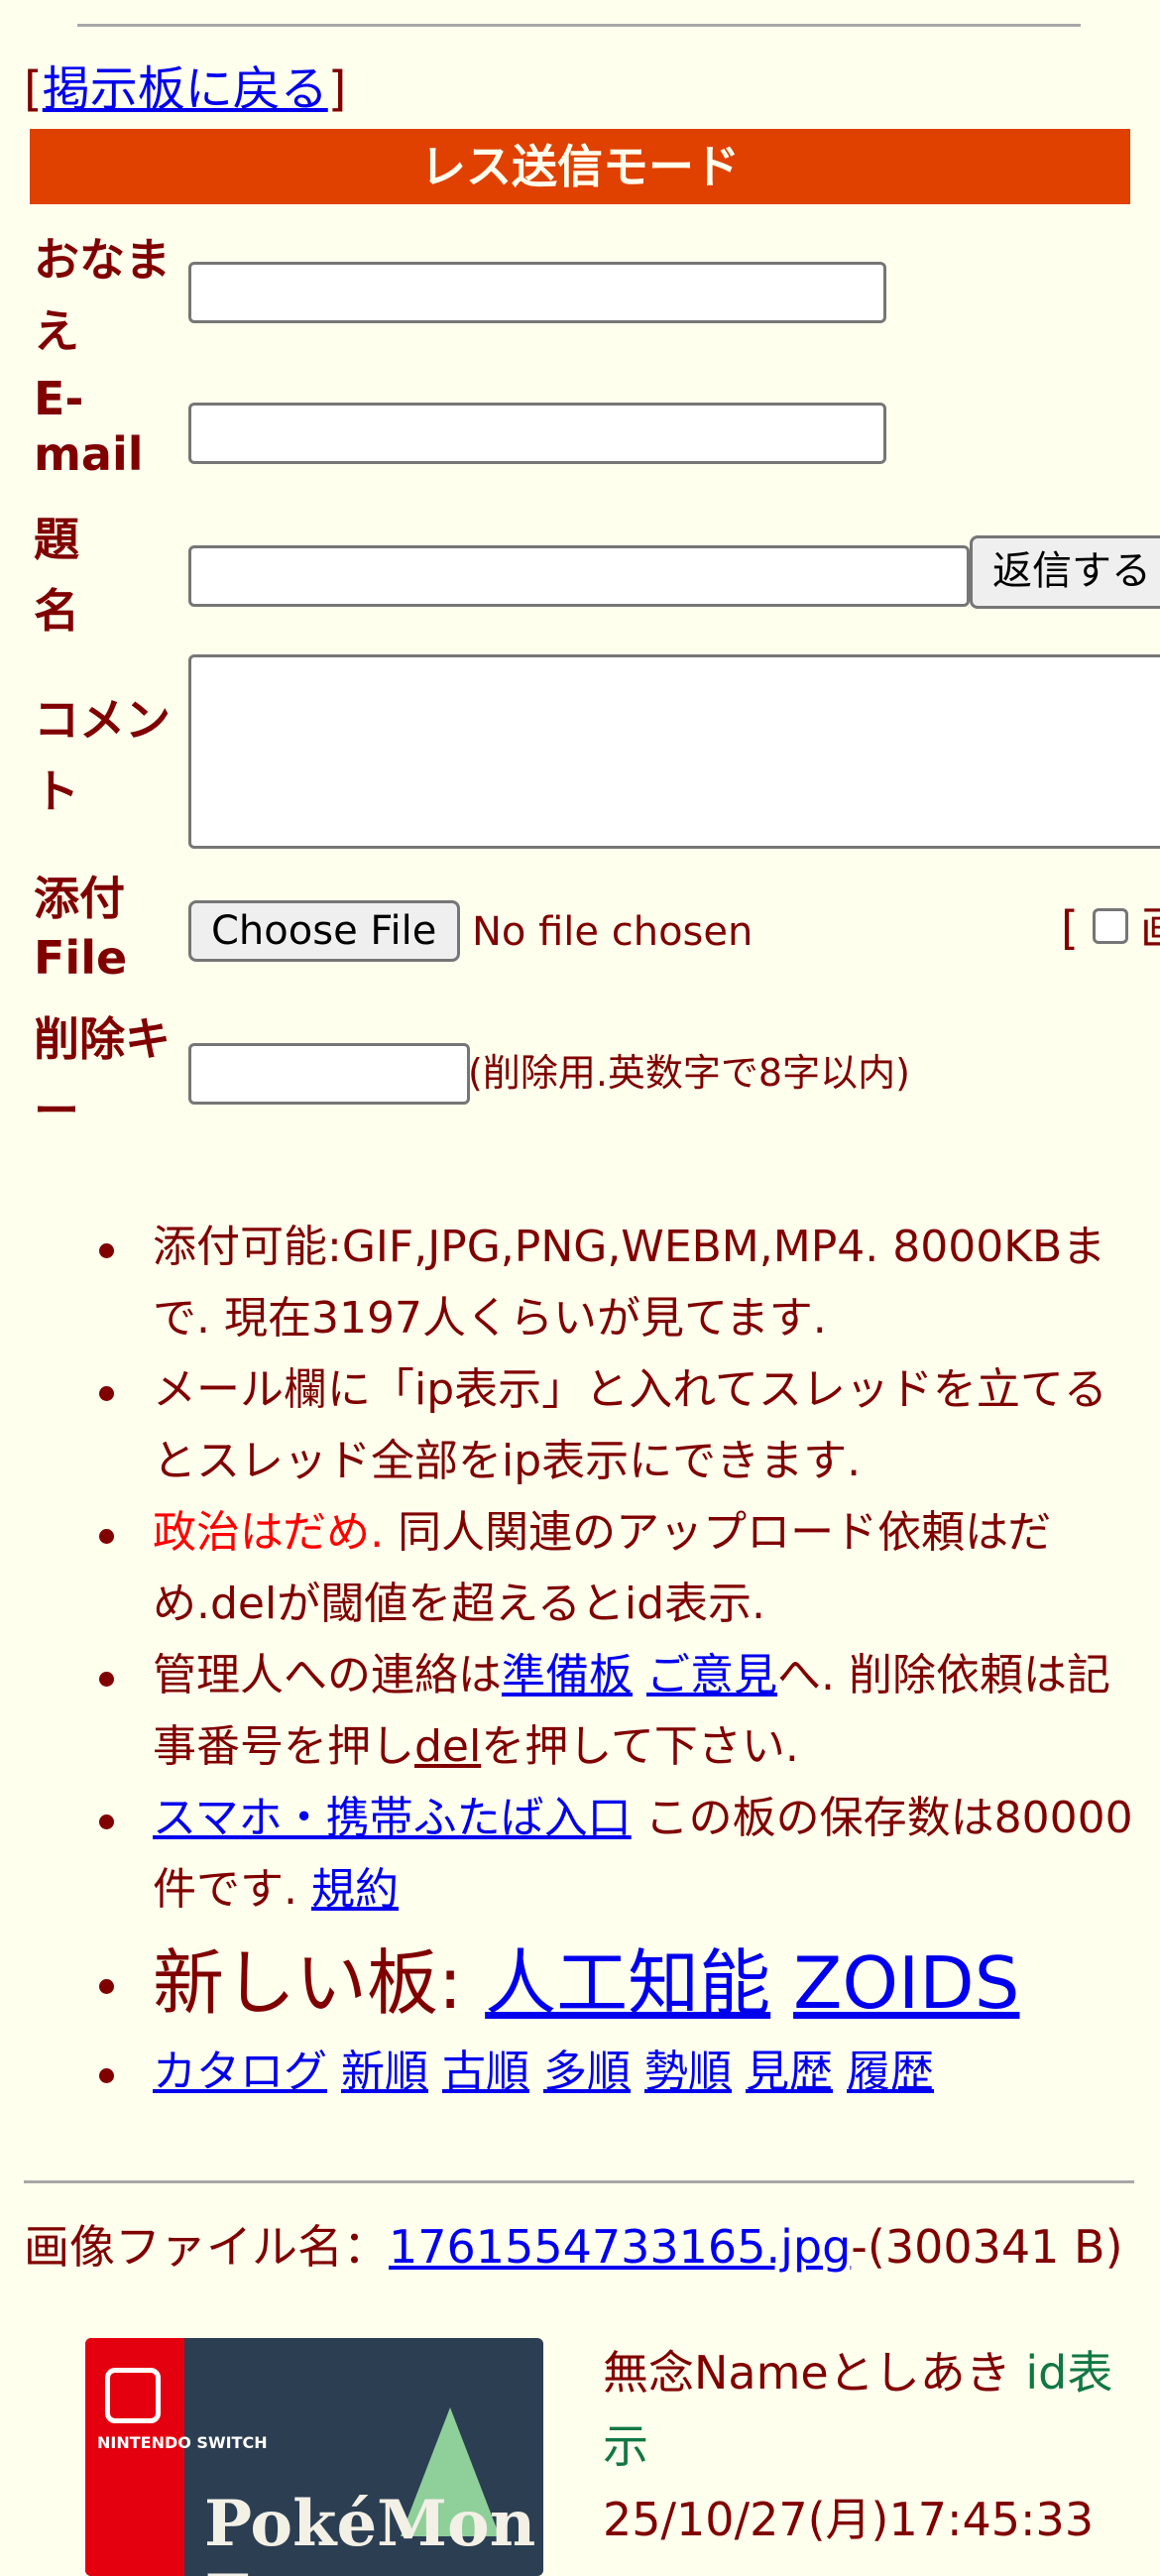  I want to click on file-label: 添付File, so click(81, 929).